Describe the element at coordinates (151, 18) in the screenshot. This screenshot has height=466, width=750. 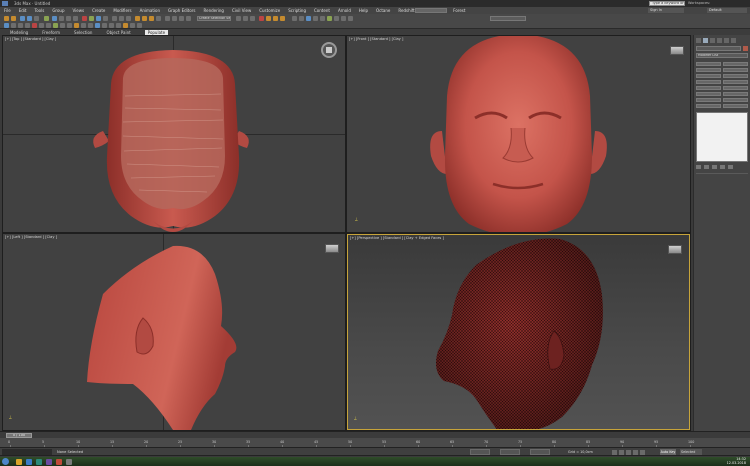
I see `percent-snap-icon` at that location.